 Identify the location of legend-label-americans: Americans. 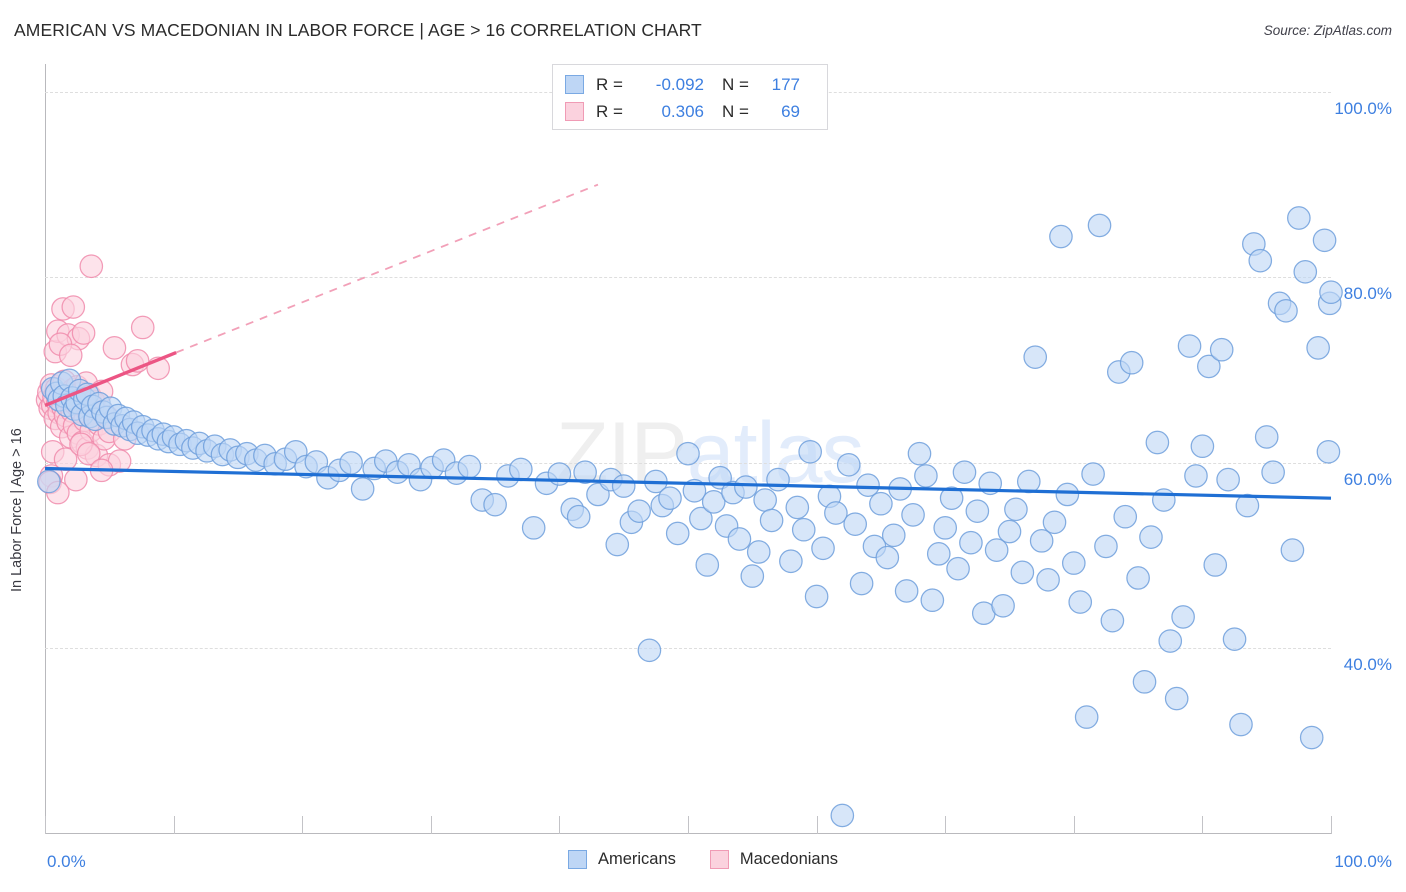
(636, 859).